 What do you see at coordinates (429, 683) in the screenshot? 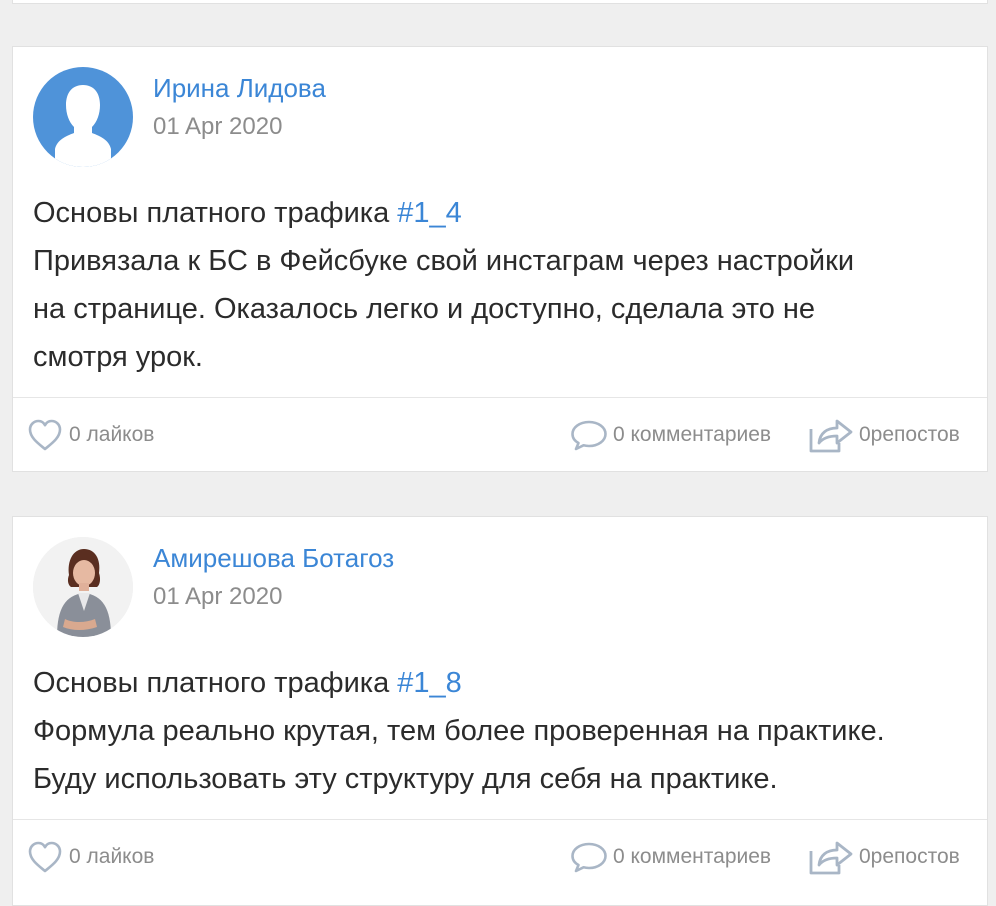
I see `hashtag-link: #1_8` at bounding box center [429, 683].